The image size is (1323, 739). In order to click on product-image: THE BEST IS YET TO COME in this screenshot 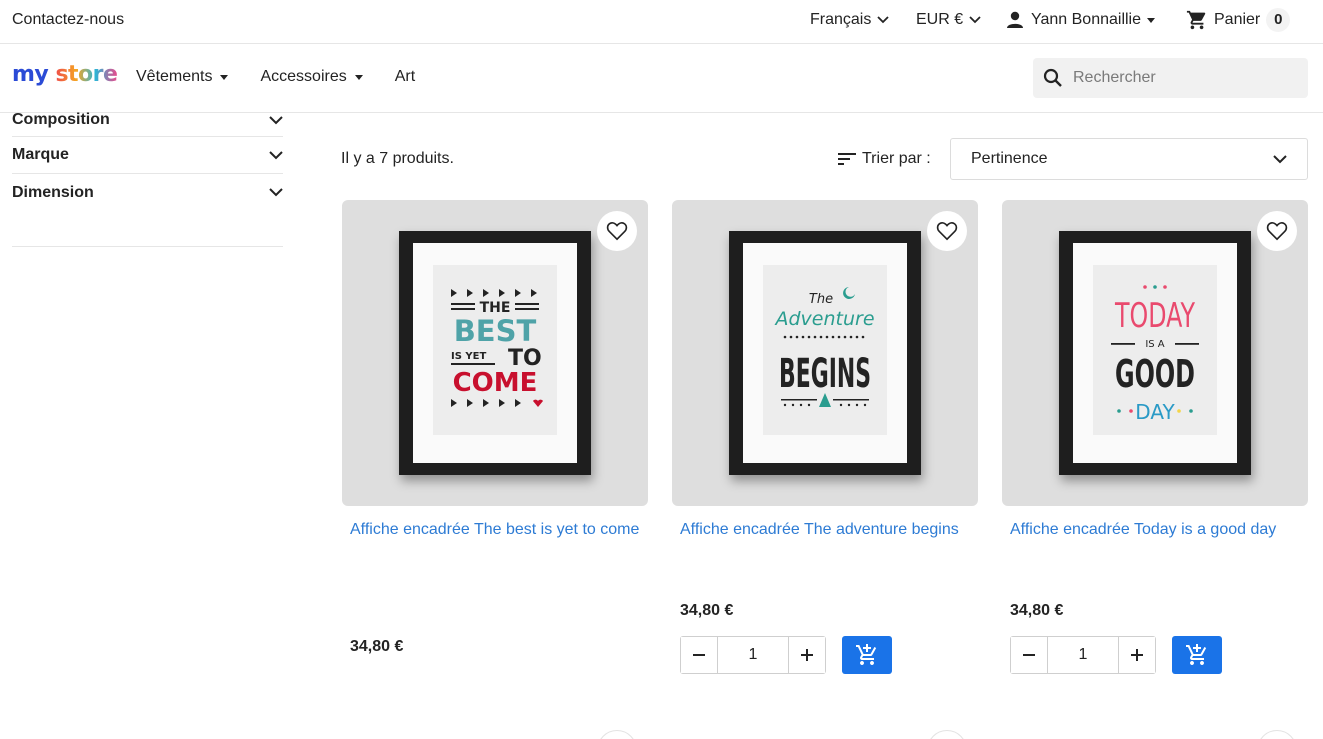, I will do `click(495, 353)`.